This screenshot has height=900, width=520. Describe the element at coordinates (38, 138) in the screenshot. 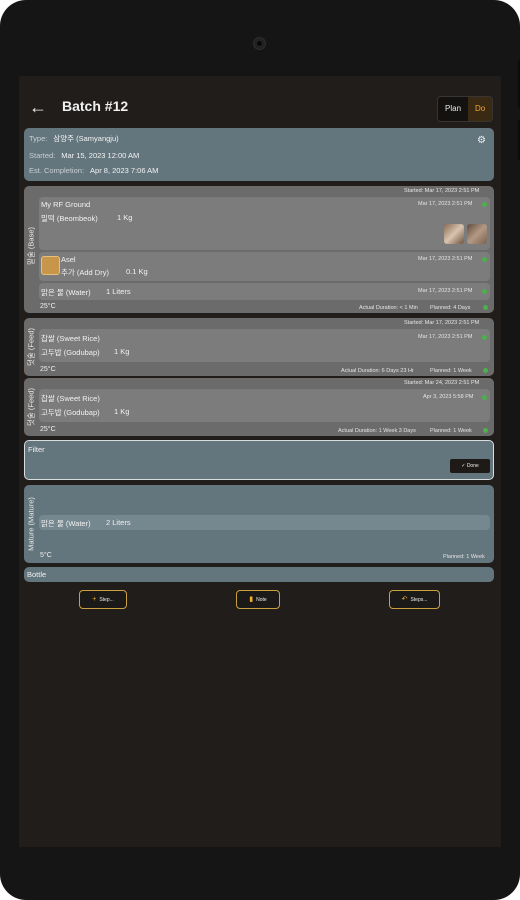

I see `type-label: Type:` at that location.